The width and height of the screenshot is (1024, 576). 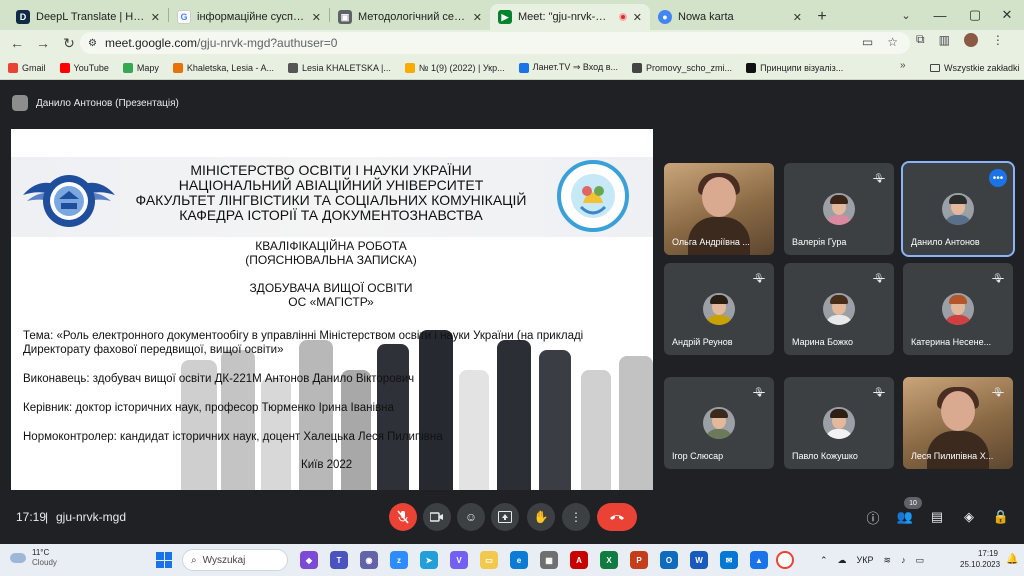 I want to click on camera-icon: ▭, so click(x=867, y=42).